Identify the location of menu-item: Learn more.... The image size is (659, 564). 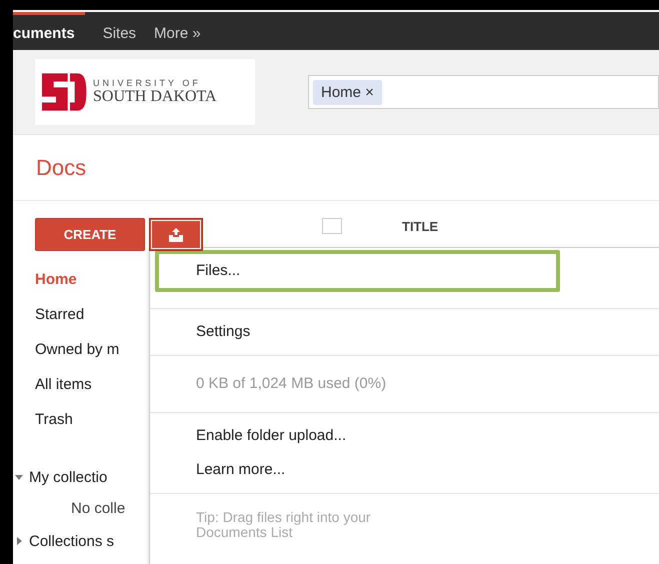
(404, 470).